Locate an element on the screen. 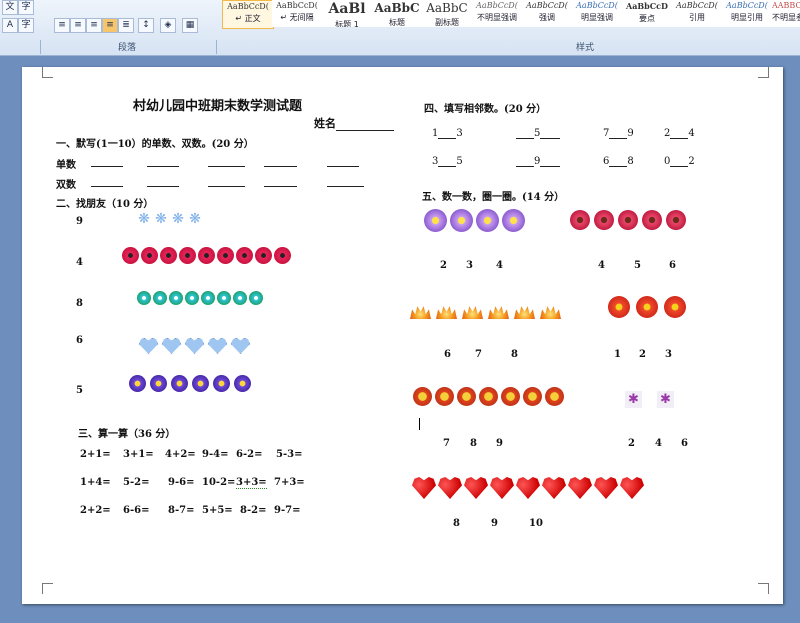  char-border-button: 字 is located at coordinates (26, 25).